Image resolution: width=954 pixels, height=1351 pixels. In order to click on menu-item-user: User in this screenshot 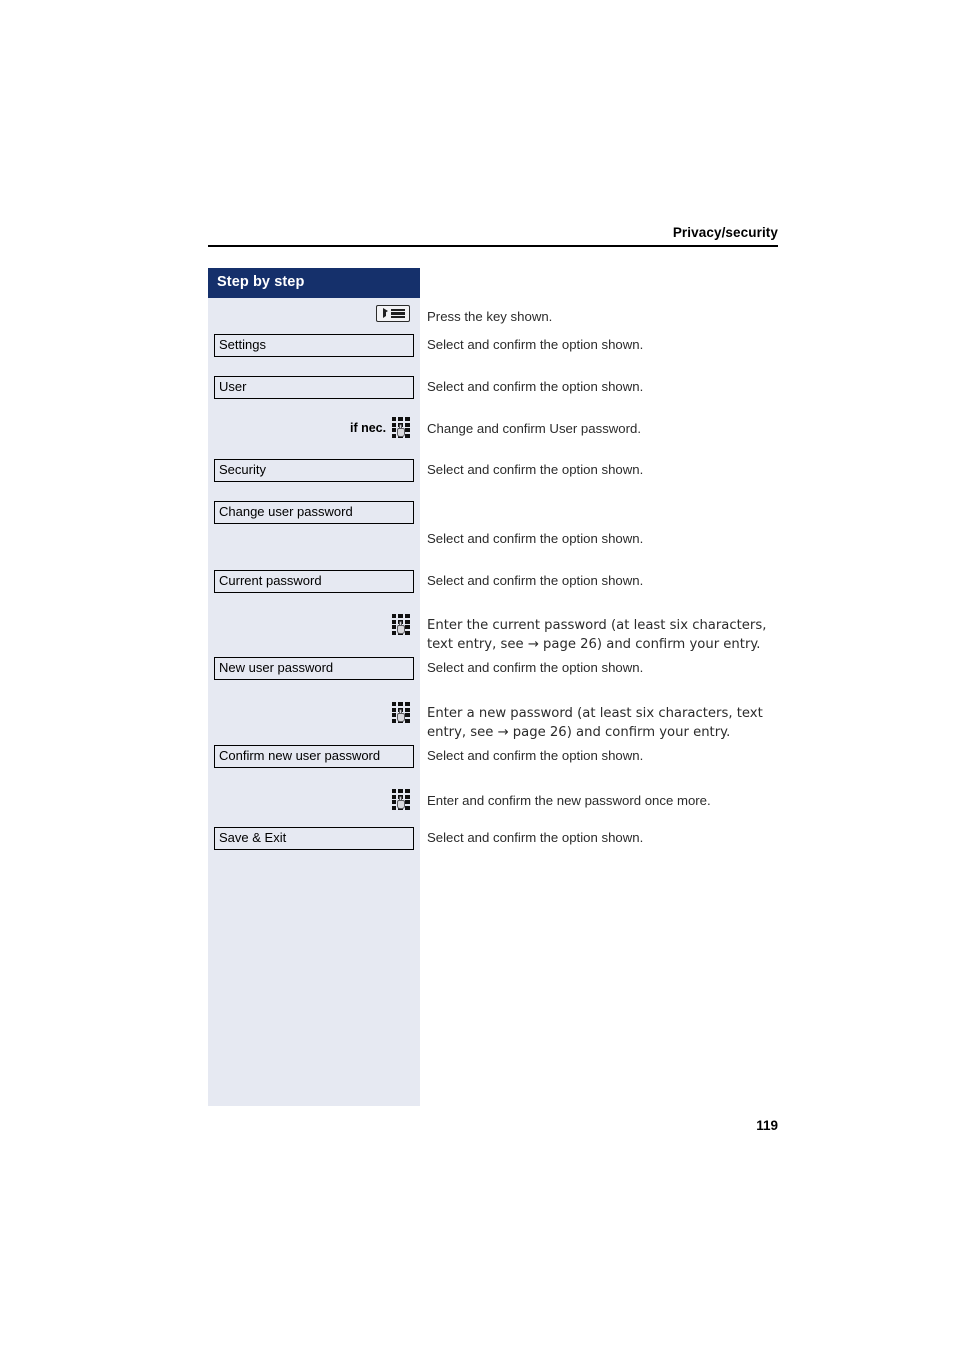, I will do `click(314, 387)`.